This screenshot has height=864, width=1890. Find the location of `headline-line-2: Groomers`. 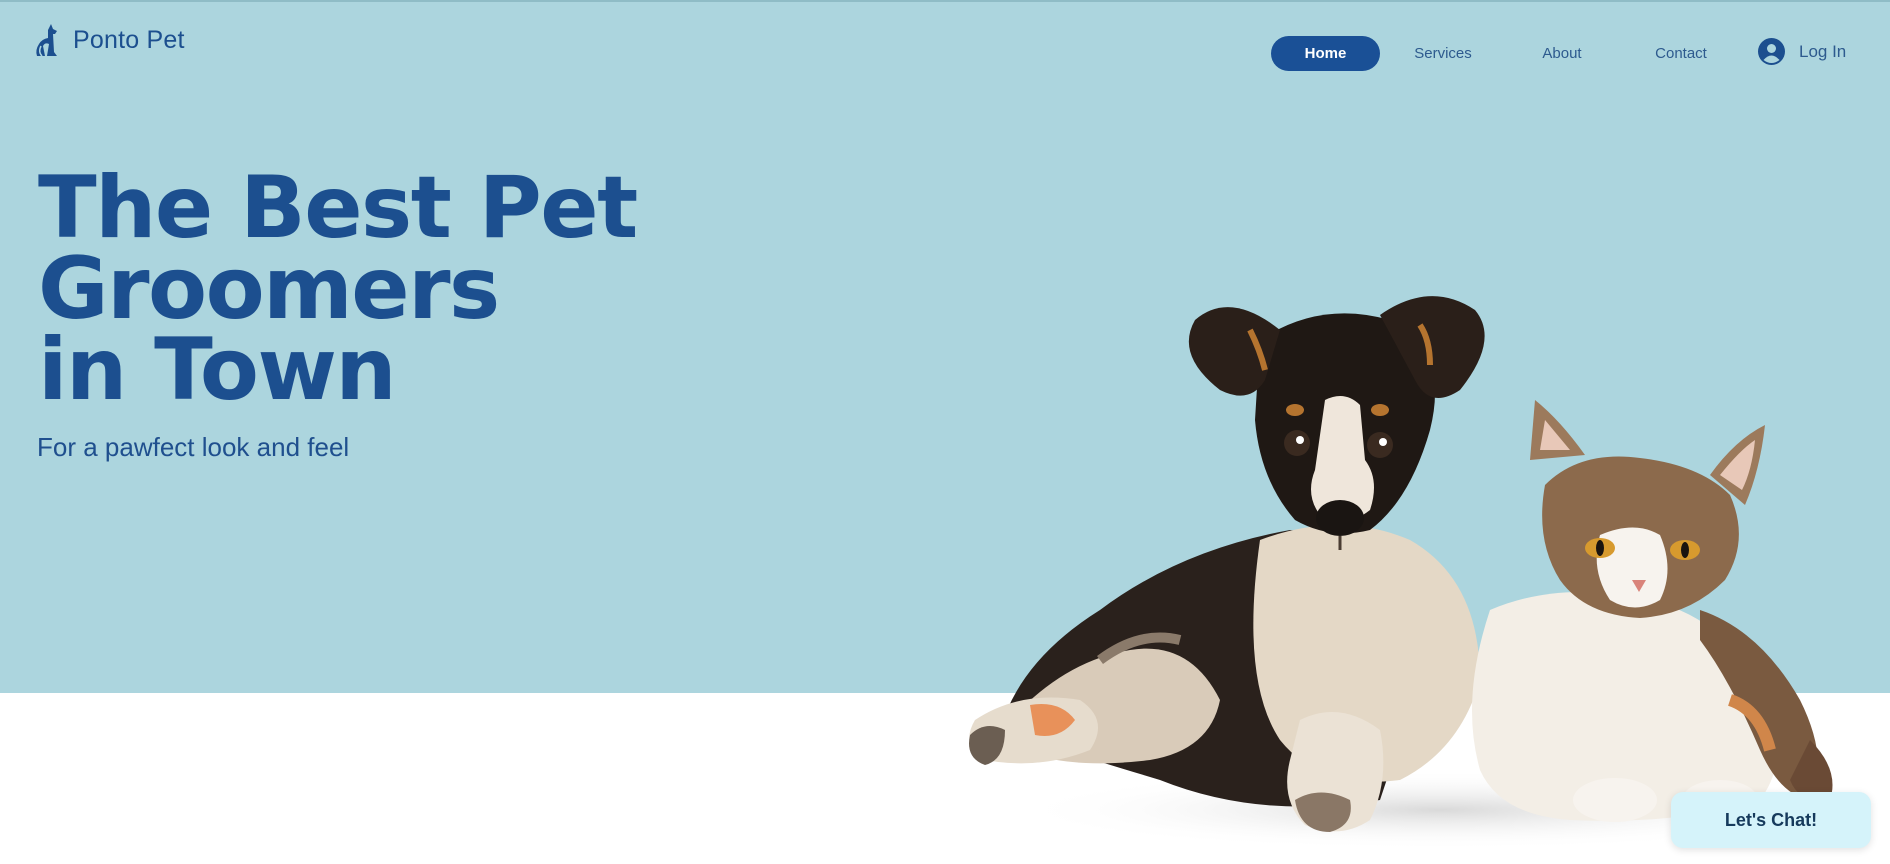

headline-line-2: Groomers is located at coordinates (269, 289).